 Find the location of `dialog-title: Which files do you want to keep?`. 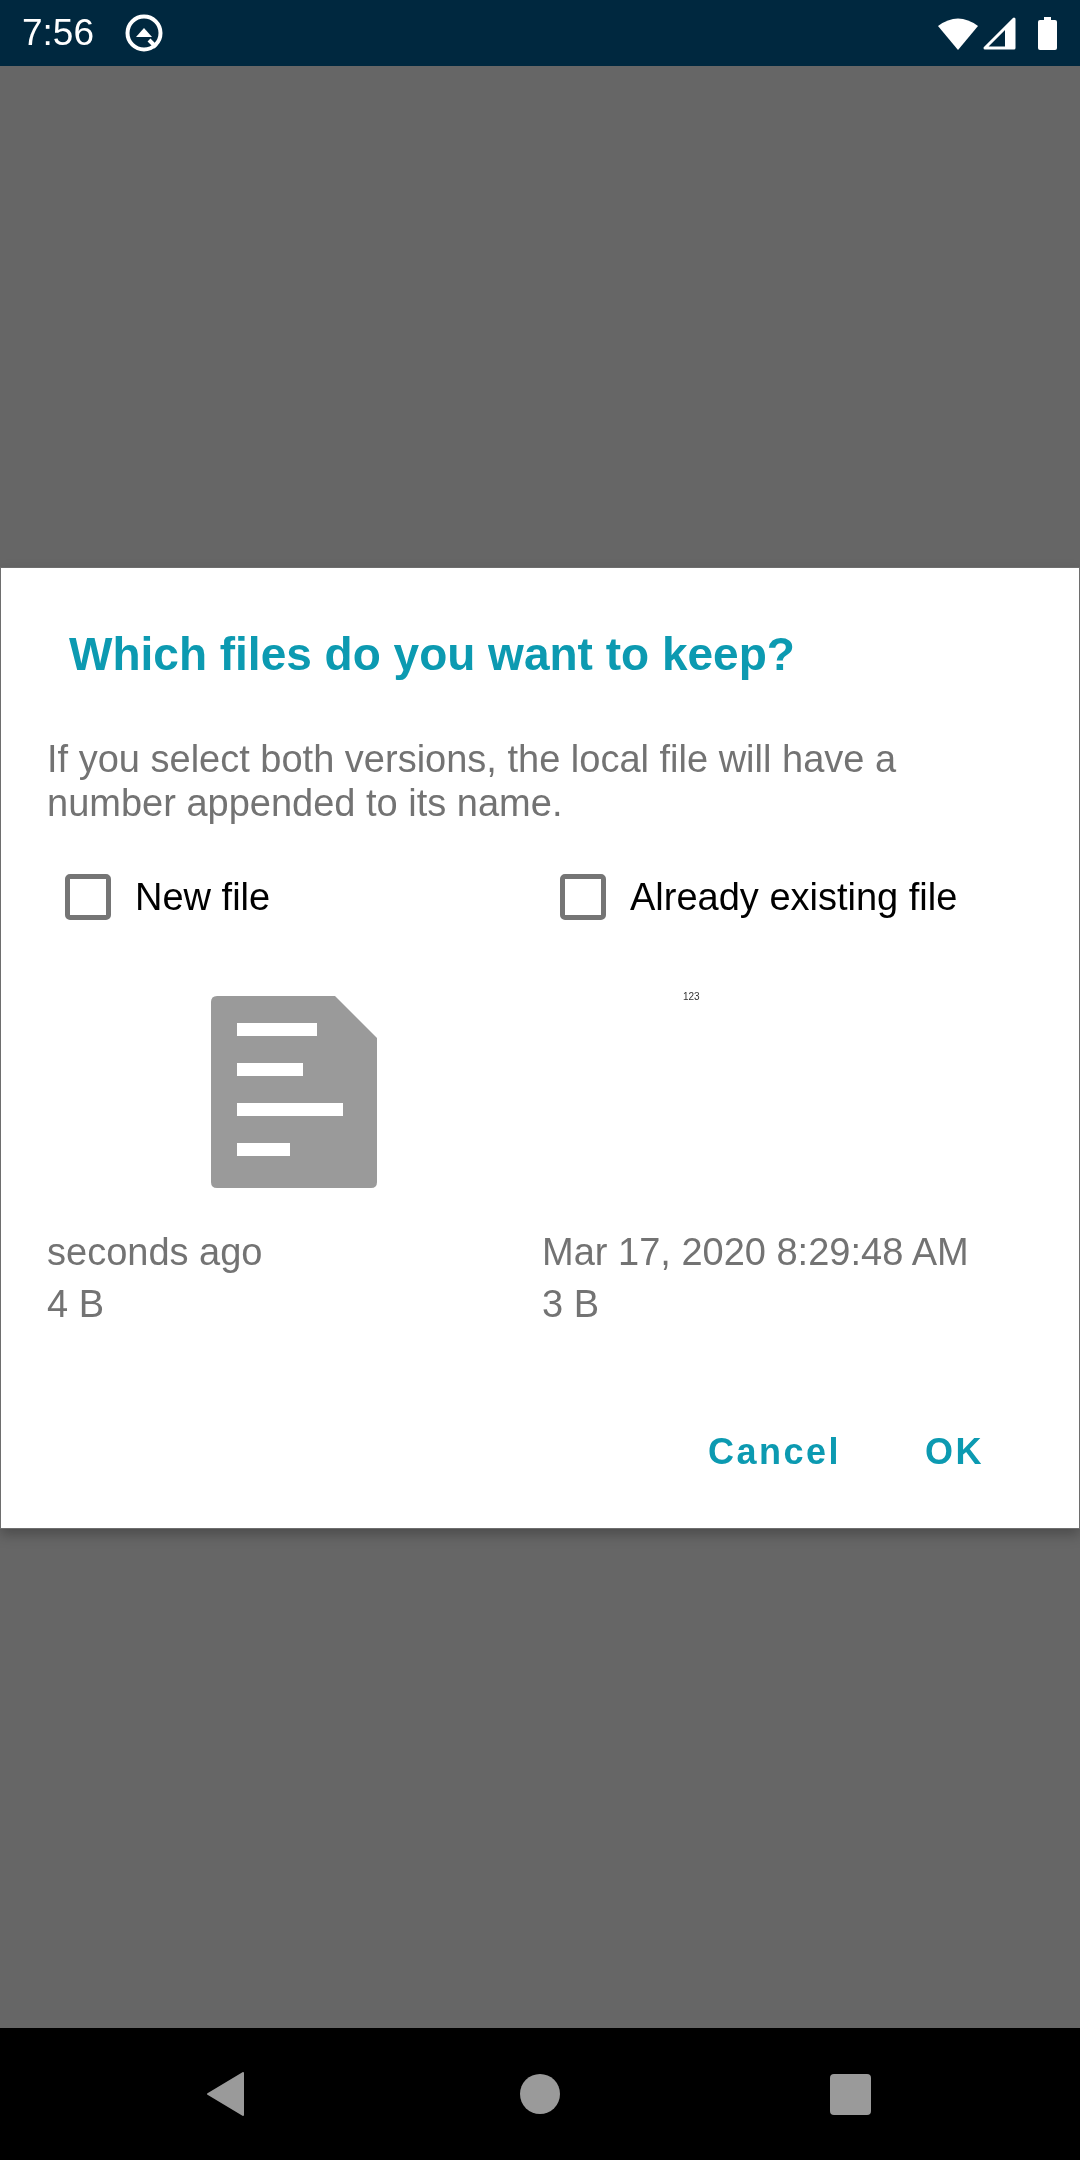

dialog-title: Which files do you want to keep? is located at coordinates (432, 654).